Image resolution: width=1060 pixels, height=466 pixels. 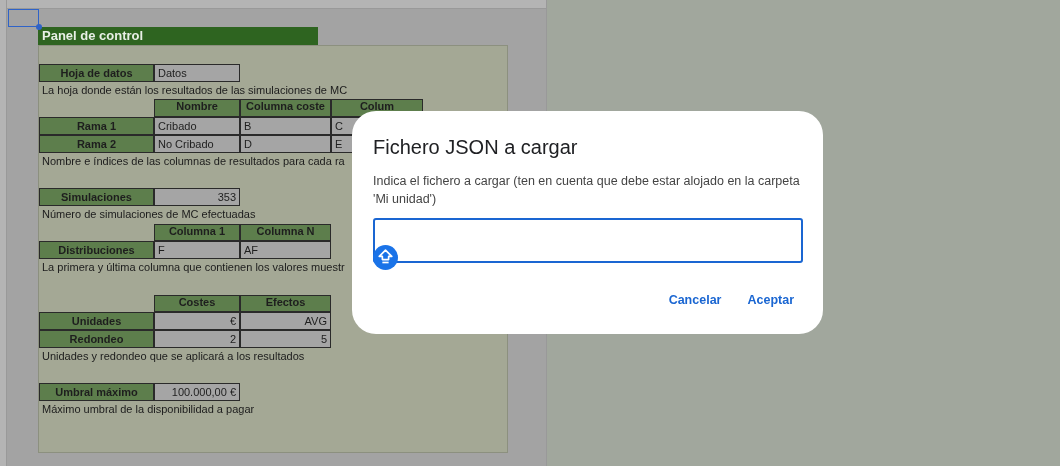 What do you see at coordinates (96, 321) in the screenshot?
I see `row-label: Unidades` at bounding box center [96, 321].